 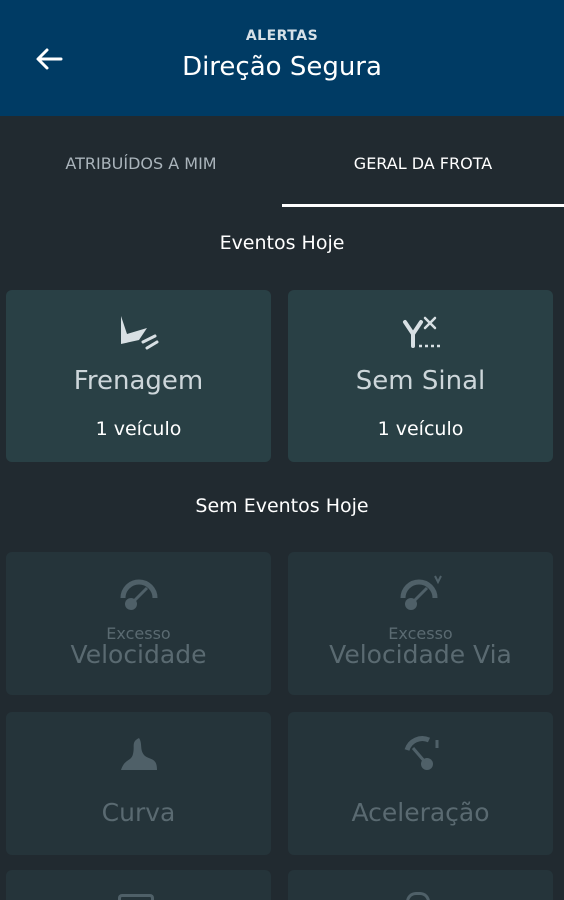 I want to click on event-card-no-signal: Sem Sinal 1 veículo, so click(x=420, y=376).